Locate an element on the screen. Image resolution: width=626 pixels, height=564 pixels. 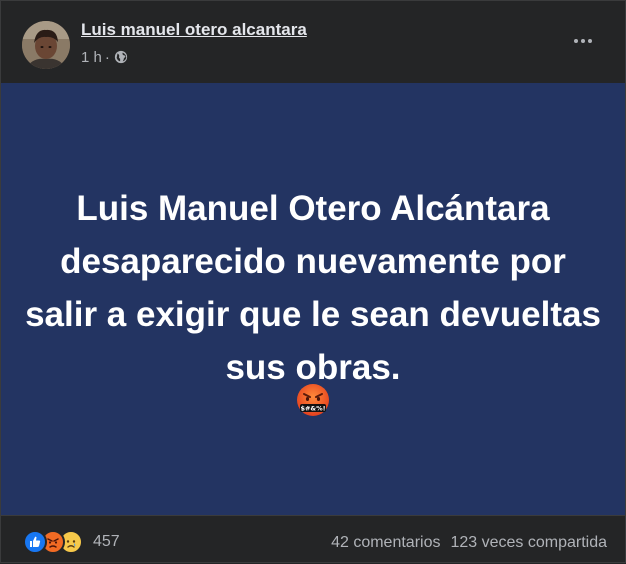
more-options-button is located at coordinates (583, 41).